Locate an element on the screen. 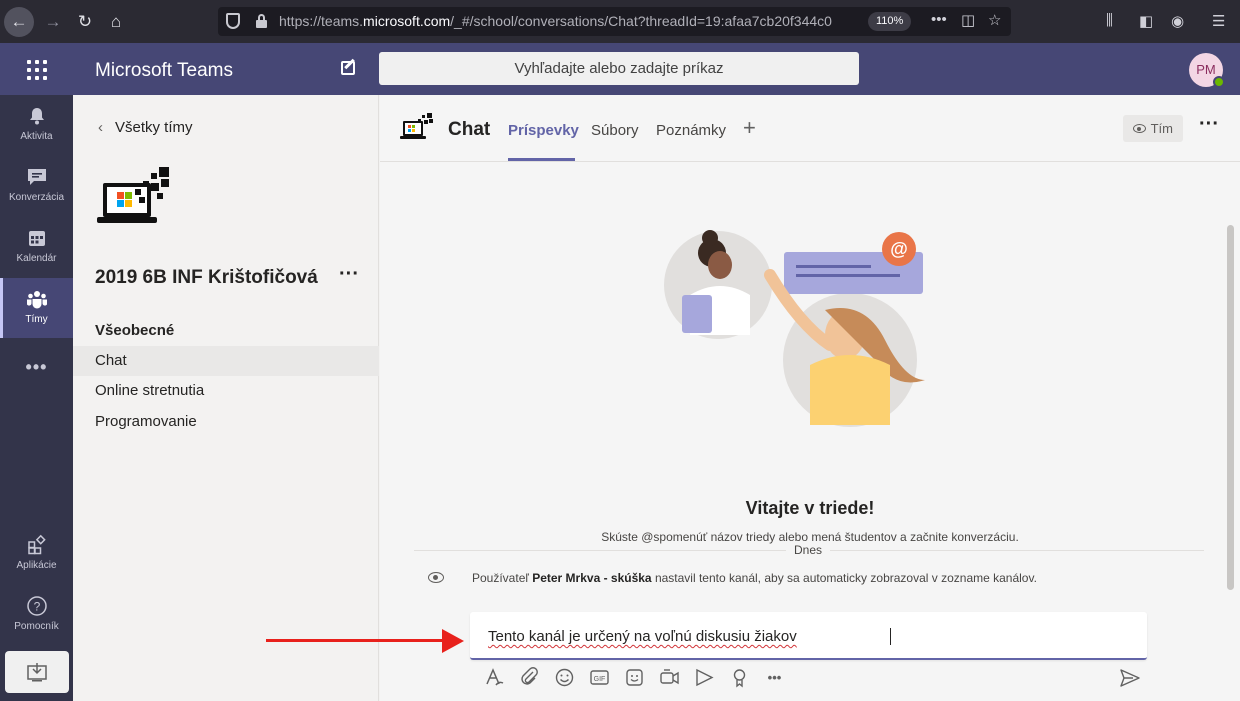  rail-item-apps: Aplikácie is located at coordinates (36, 554).